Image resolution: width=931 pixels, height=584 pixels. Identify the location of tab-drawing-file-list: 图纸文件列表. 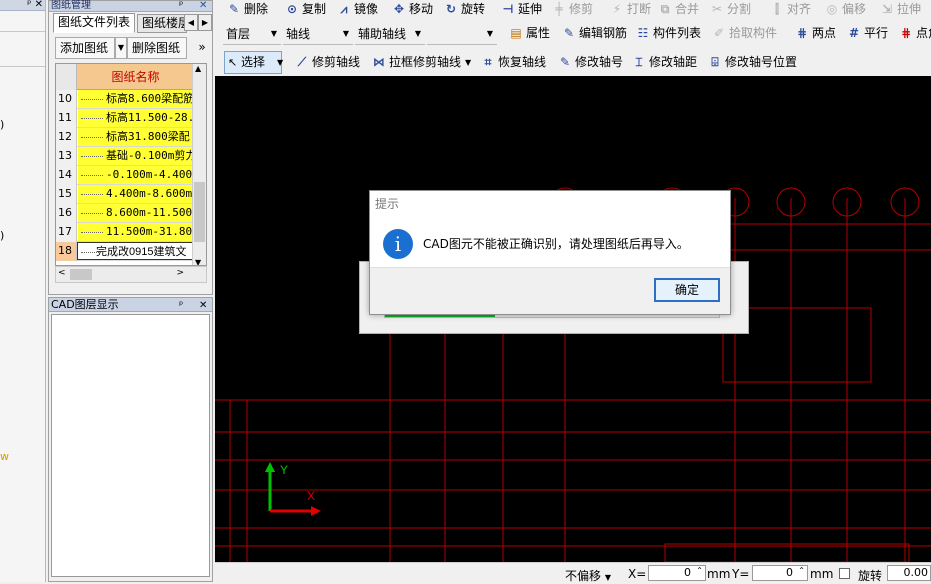
(94, 23).